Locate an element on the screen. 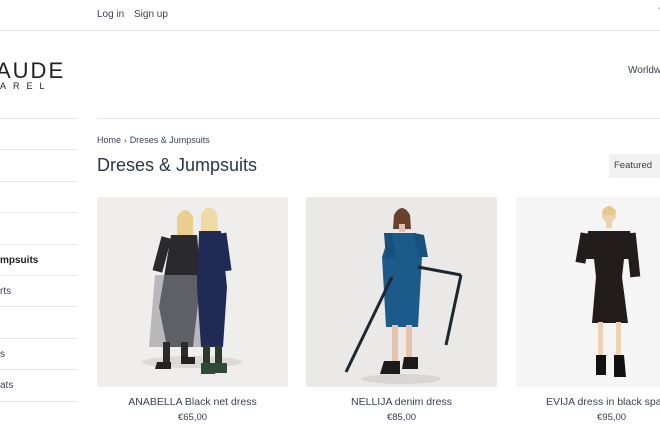  sidebar-item-label: mpsuits is located at coordinates (19, 260).